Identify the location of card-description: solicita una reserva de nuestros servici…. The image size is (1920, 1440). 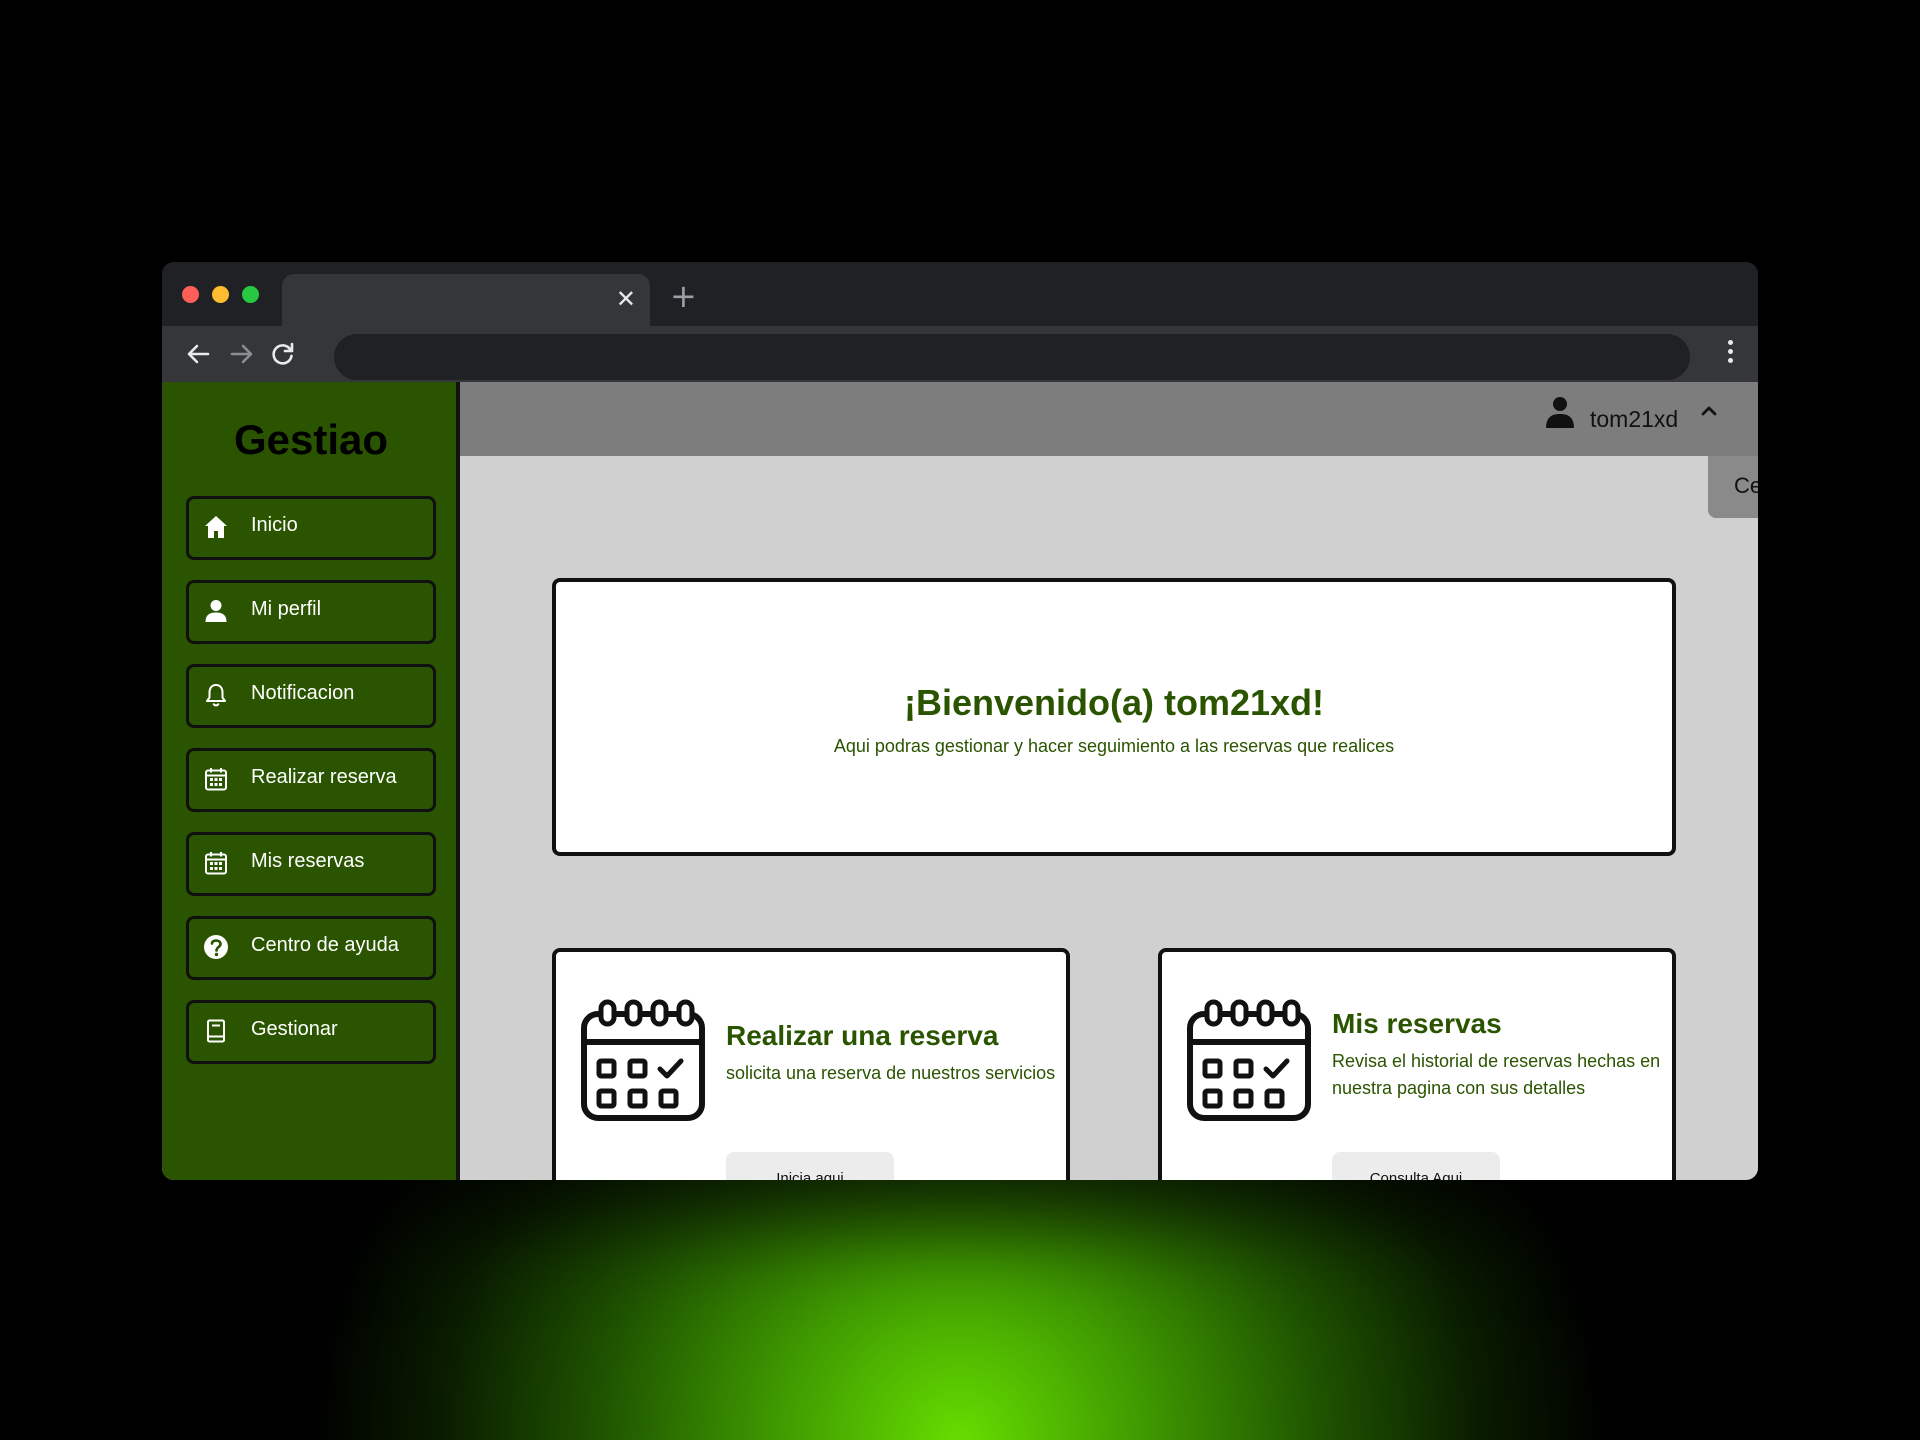
(891, 1073).